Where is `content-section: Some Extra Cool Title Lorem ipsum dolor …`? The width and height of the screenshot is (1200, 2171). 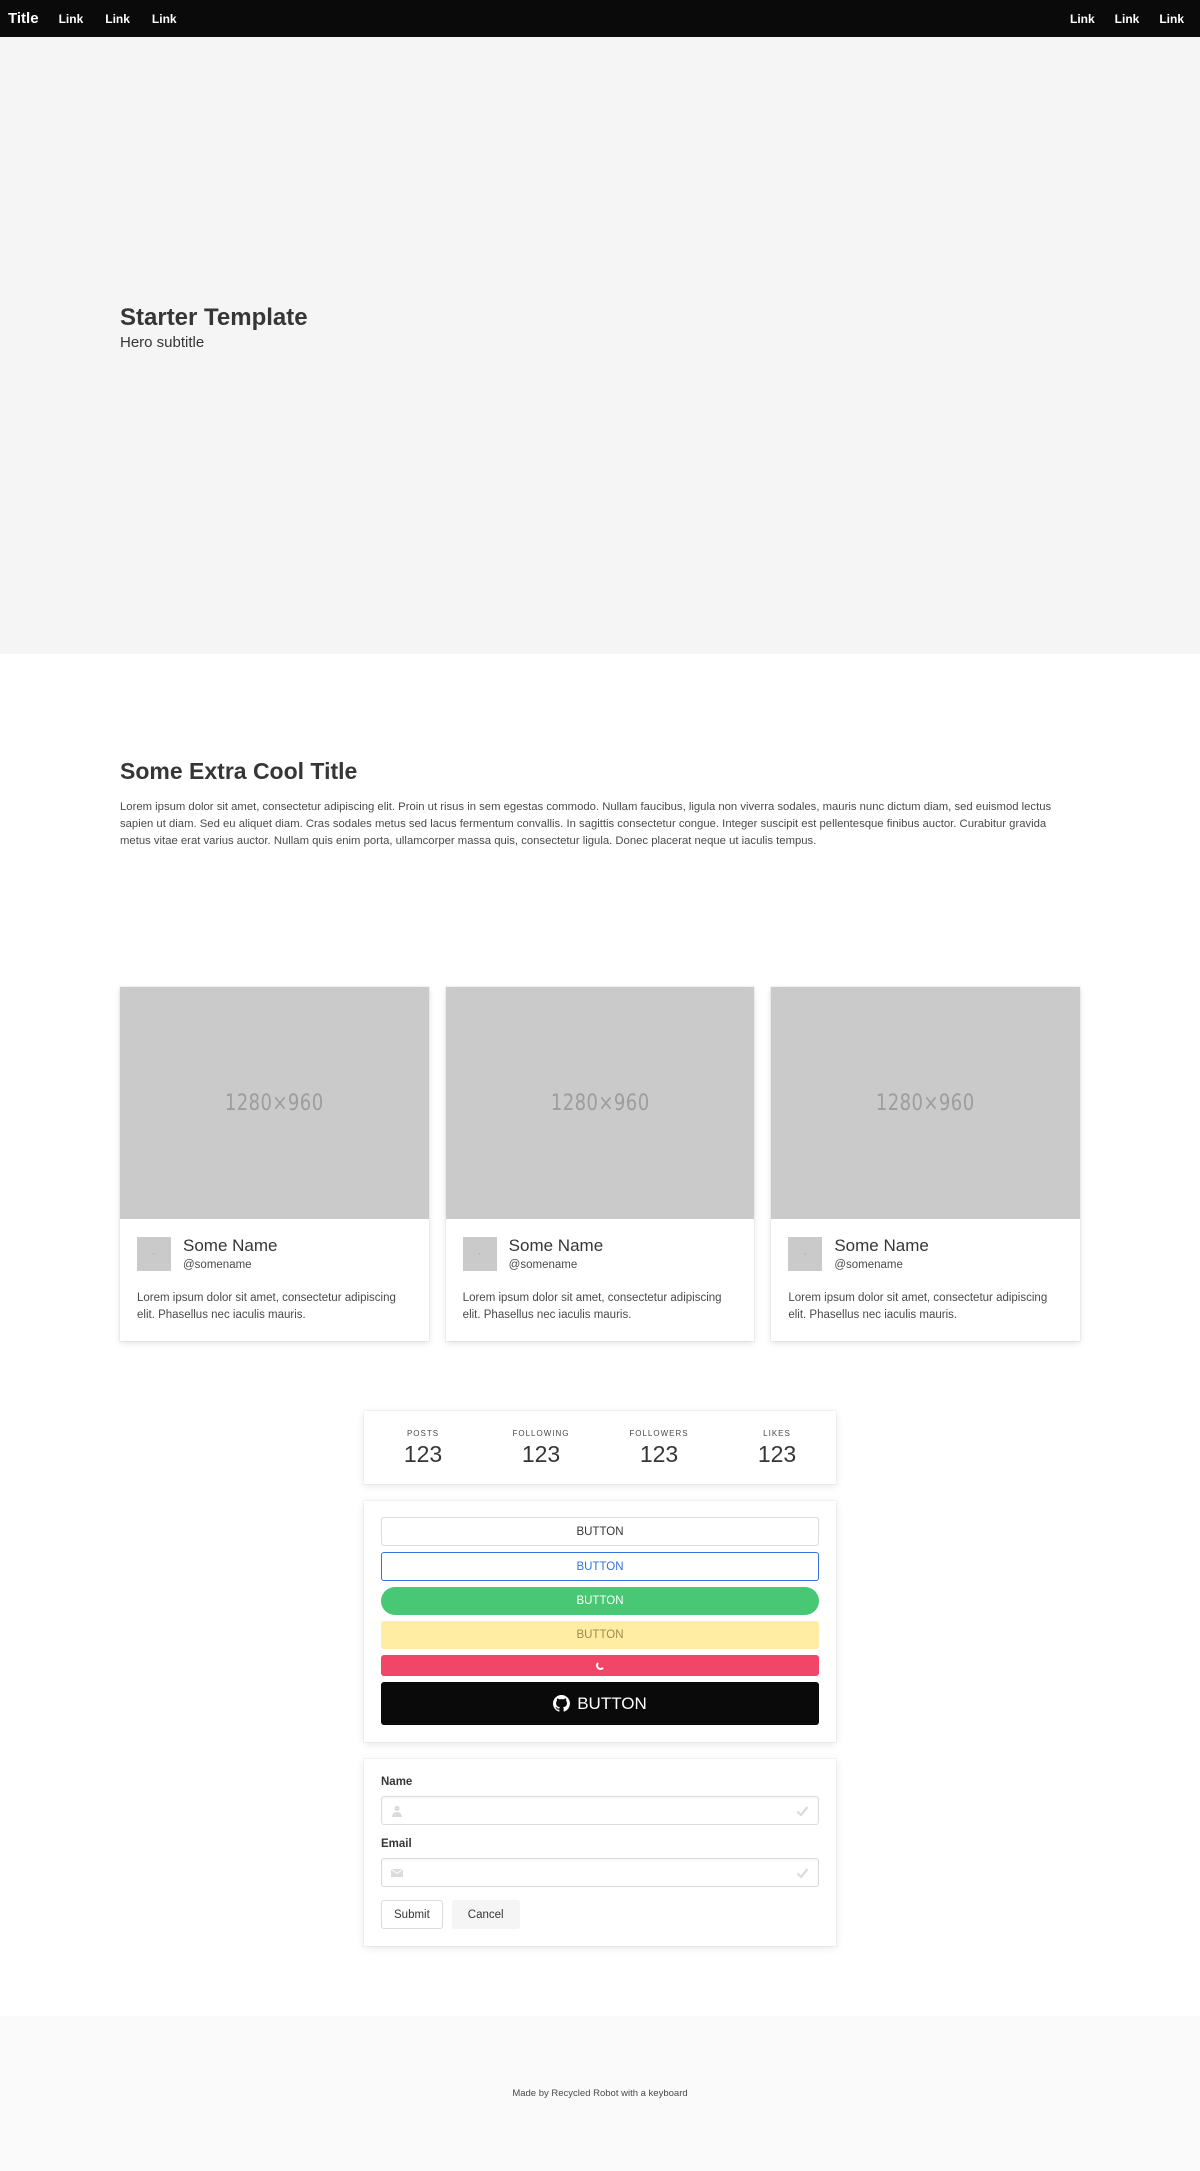 content-section: Some Extra Cool Title Lorem ipsum dolor … is located at coordinates (600, 752).